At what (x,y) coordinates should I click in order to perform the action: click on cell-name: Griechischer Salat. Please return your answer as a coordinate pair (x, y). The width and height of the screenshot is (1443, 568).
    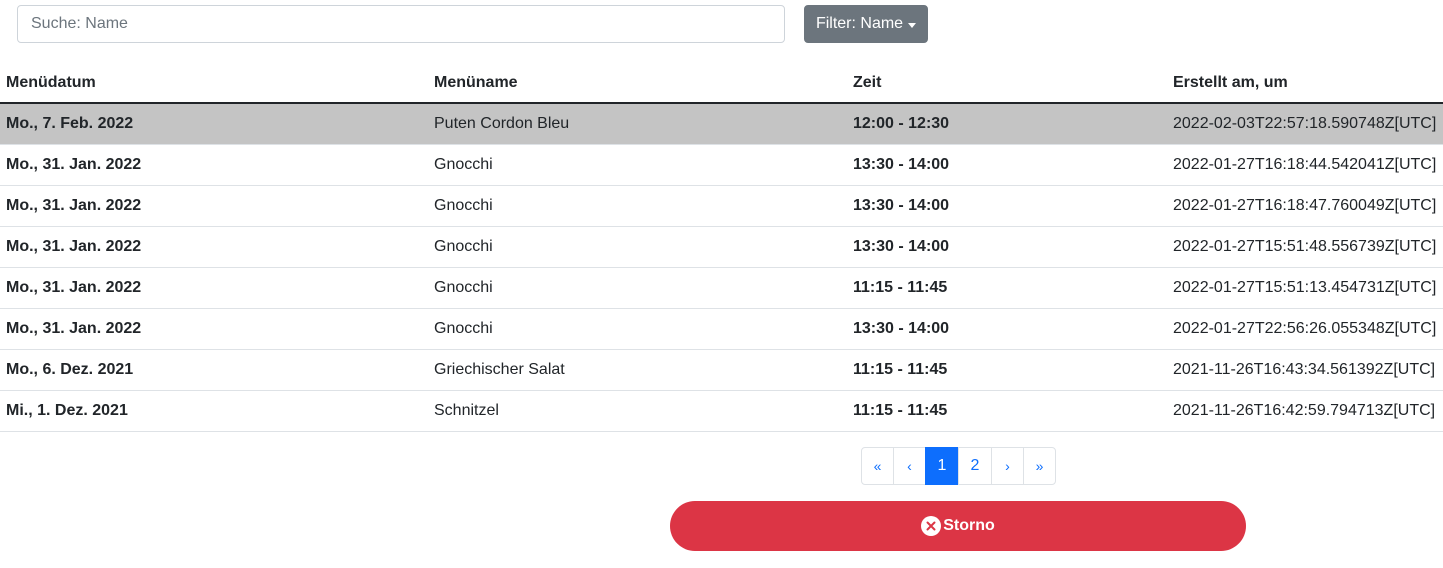
    Looking at the image, I should click on (637, 370).